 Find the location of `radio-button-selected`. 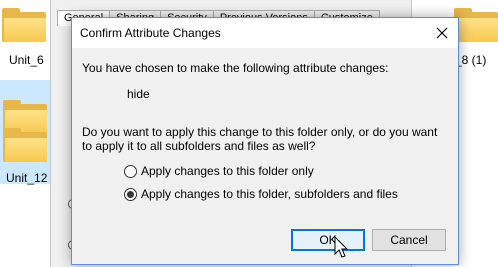

radio-button-selected is located at coordinates (130, 194).